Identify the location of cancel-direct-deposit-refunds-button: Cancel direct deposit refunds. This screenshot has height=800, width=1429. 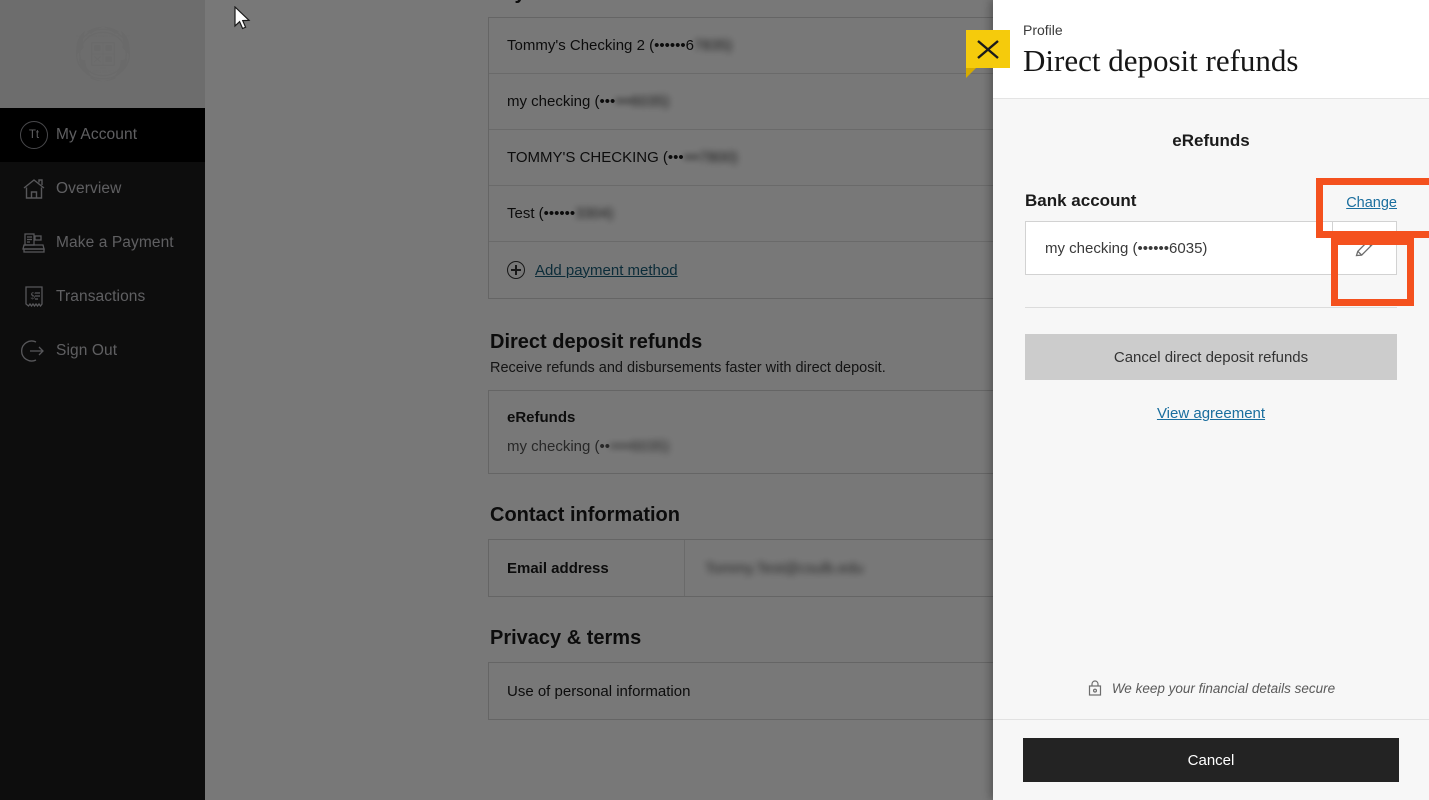
(1211, 357).